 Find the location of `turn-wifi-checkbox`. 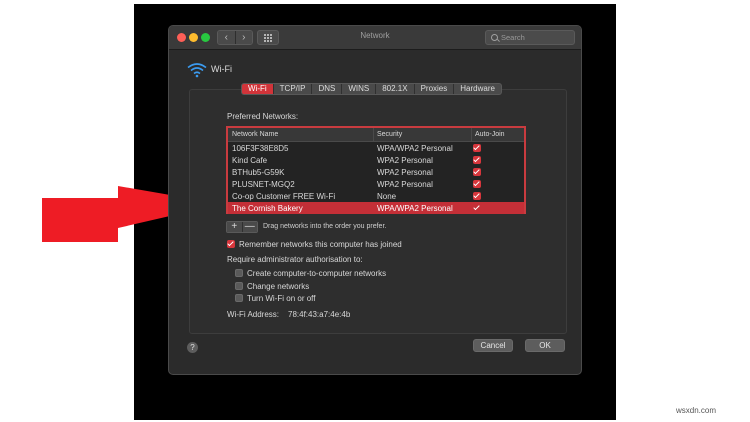

turn-wifi-checkbox is located at coordinates (239, 298).